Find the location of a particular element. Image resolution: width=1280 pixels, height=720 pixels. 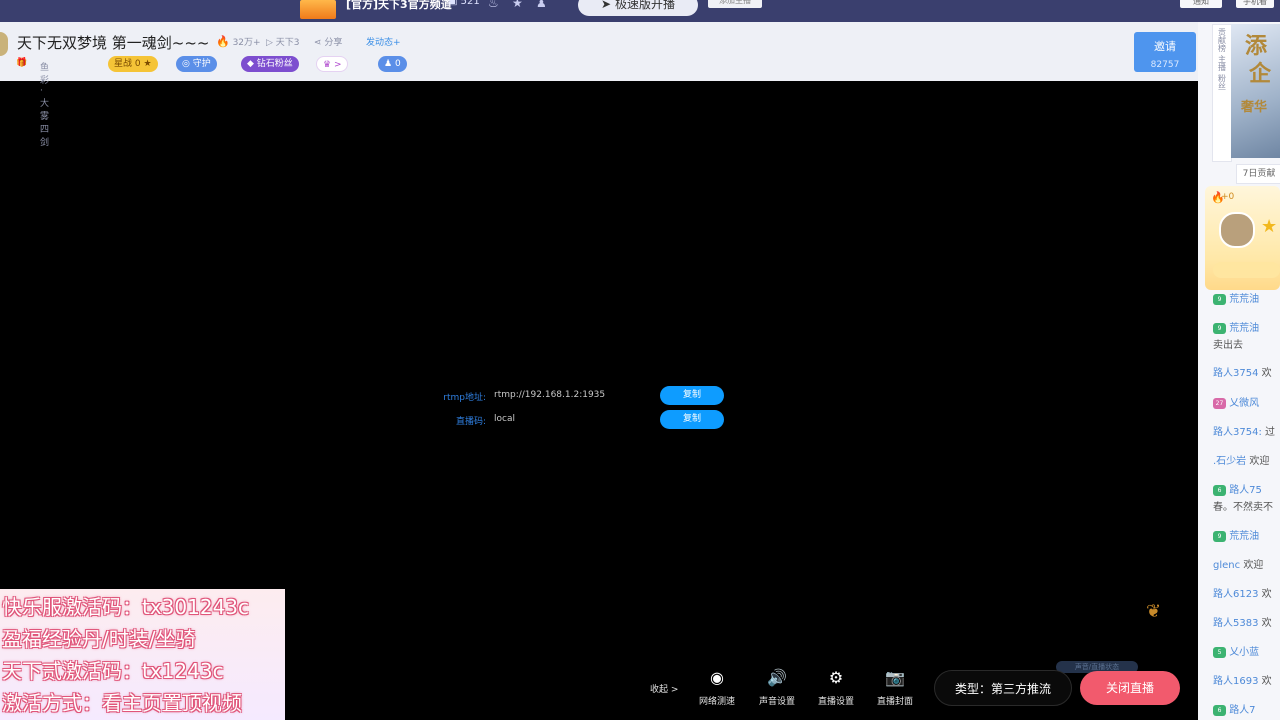

noble-label: > is located at coordinates (337, 65).